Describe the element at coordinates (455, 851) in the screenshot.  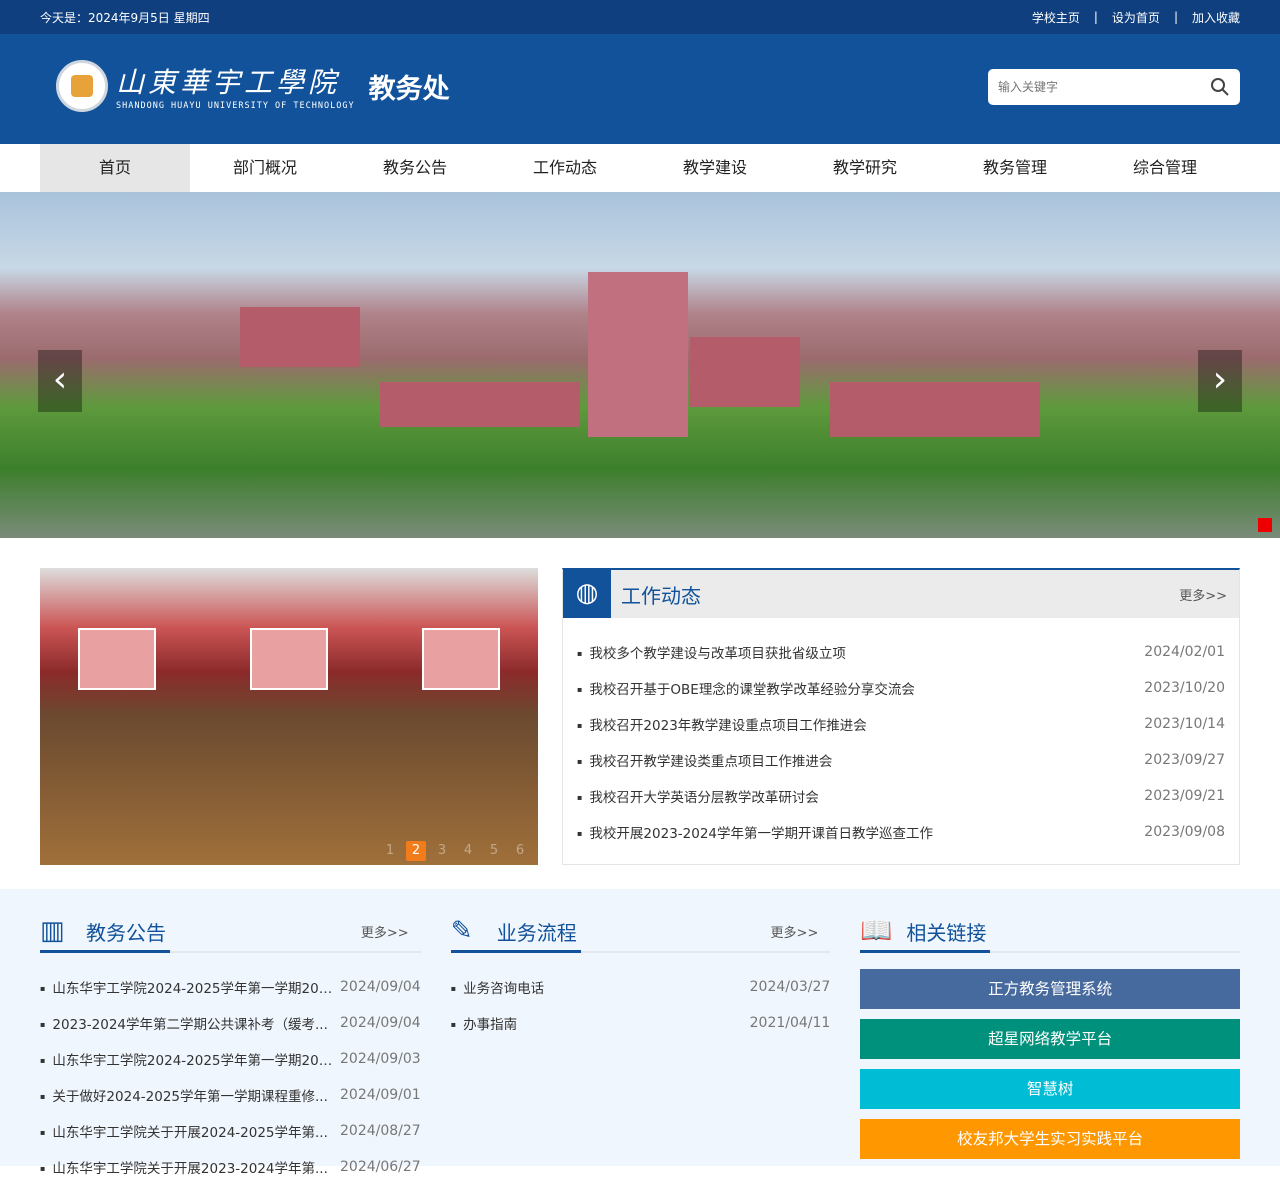
I see `photo-pagination: 1 2 3 4 5 6` at that location.